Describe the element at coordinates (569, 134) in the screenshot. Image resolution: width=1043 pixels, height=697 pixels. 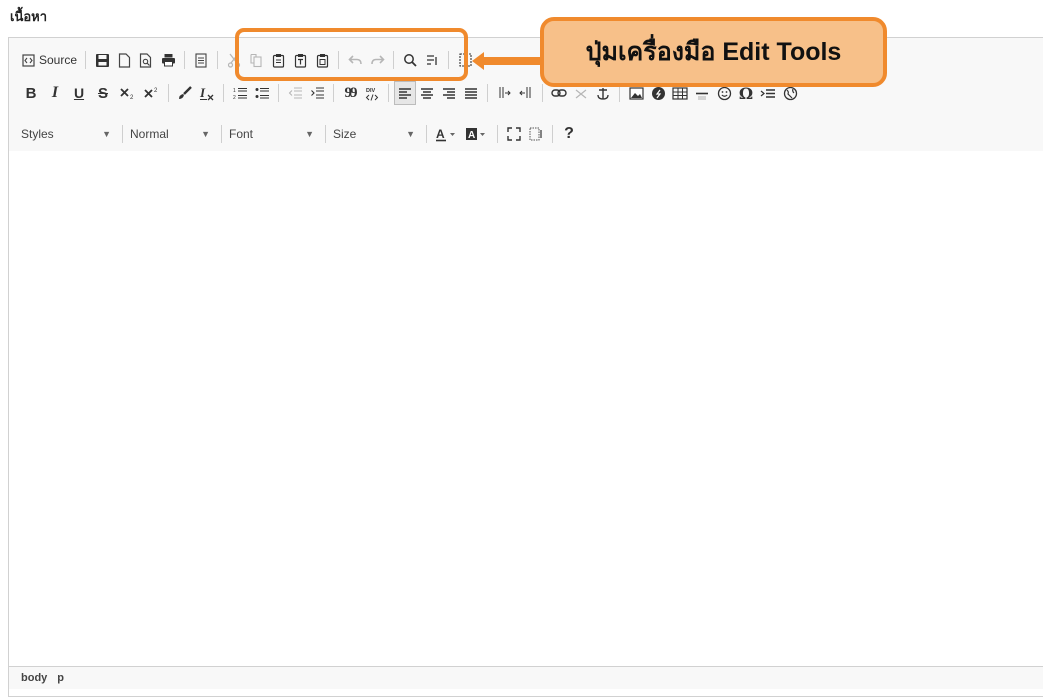
I see `help-button: ?` at that location.